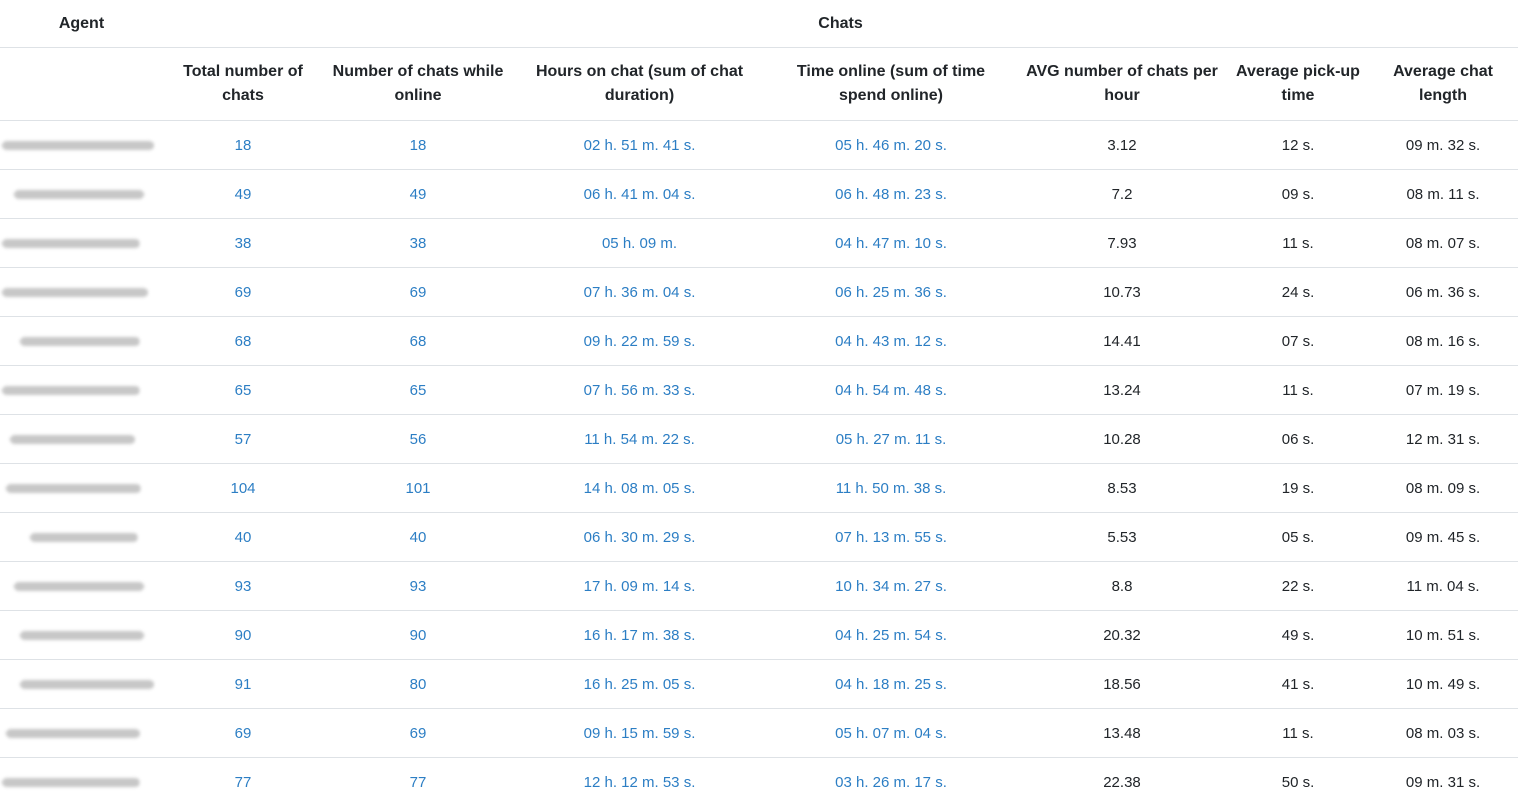 The height and width of the screenshot is (806, 1518). What do you see at coordinates (418, 341) in the screenshot?
I see `chats-while-online-link: 68` at bounding box center [418, 341].